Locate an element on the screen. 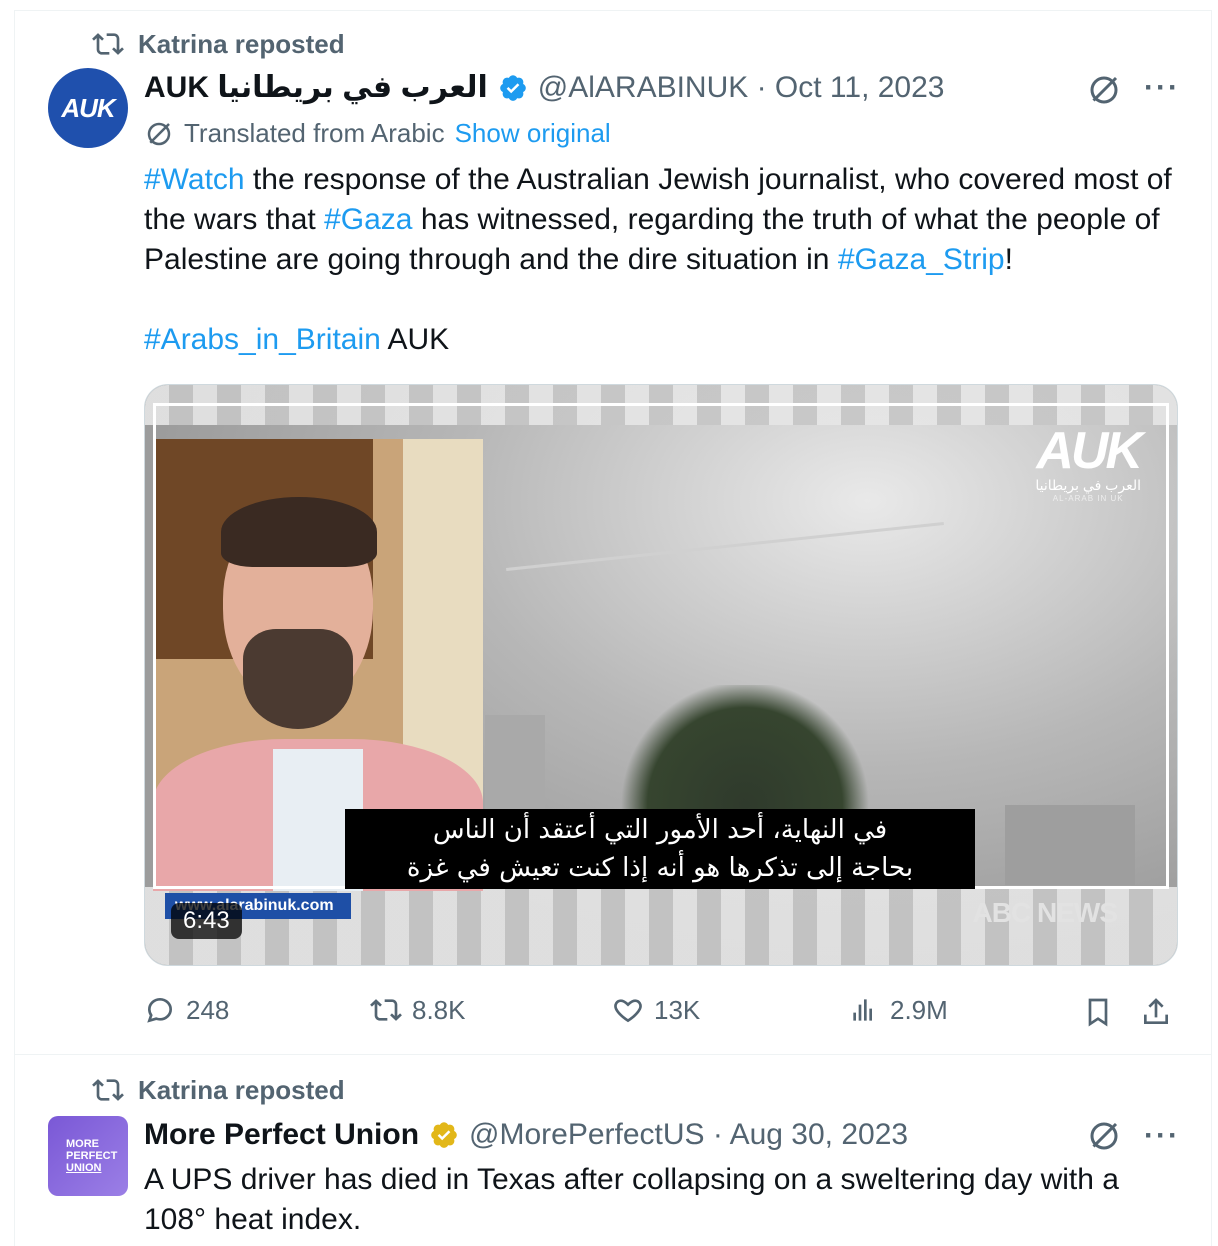 The image size is (1218, 1246). reply-count: 248 is located at coordinates (208, 1009).